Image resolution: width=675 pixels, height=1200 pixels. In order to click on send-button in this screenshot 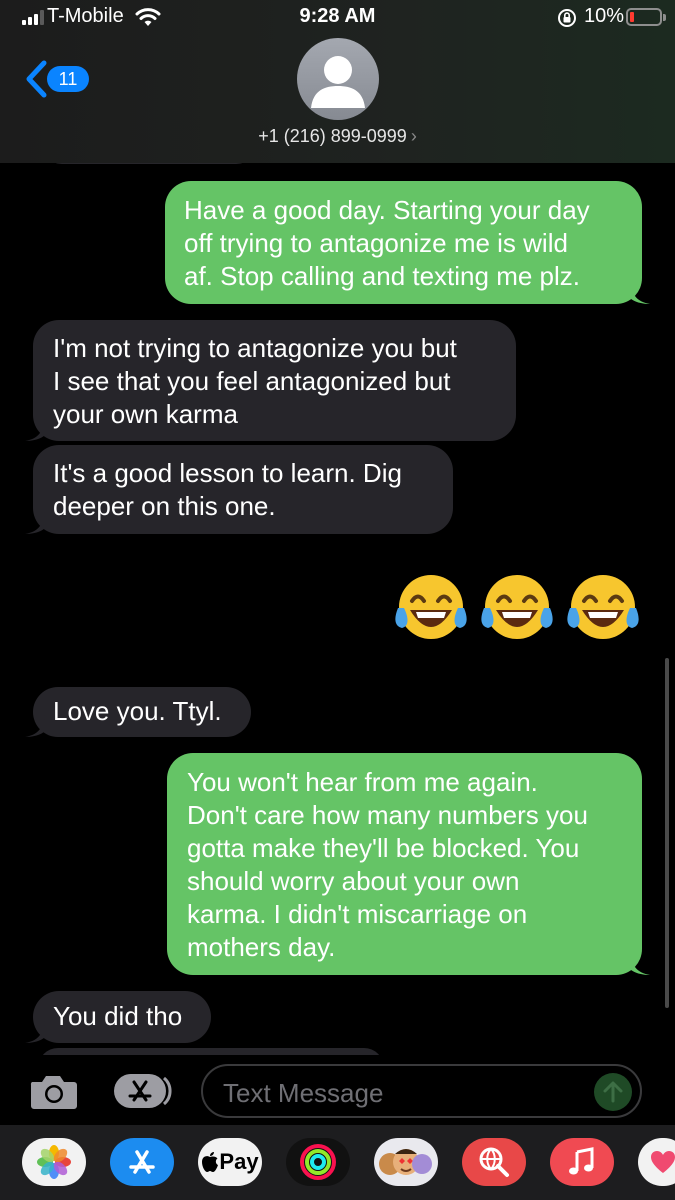, I will do `click(613, 1092)`.